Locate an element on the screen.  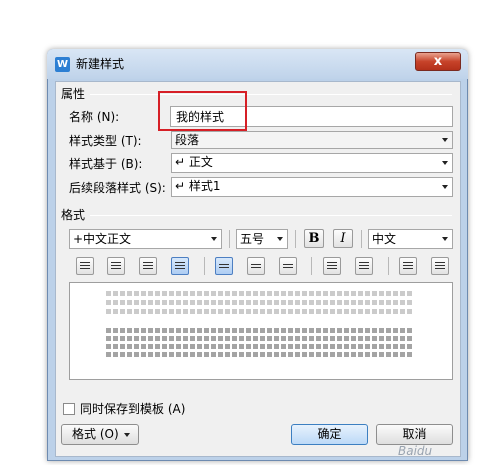
next-style-select: ↵ 样式1 is located at coordinates (312, 187).